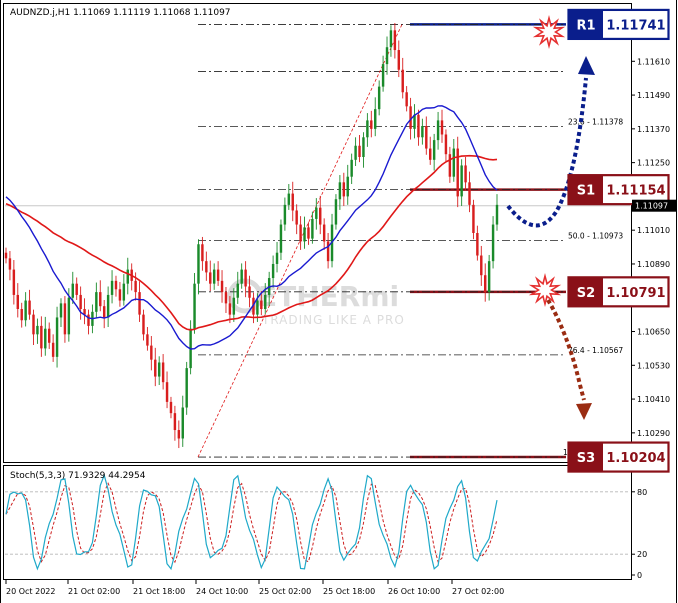  What do you see at coordinates (159, 591) in the screenshot?
I see `time-tick-label: 21 Oct 18:00` at bounding box center [159, 591].